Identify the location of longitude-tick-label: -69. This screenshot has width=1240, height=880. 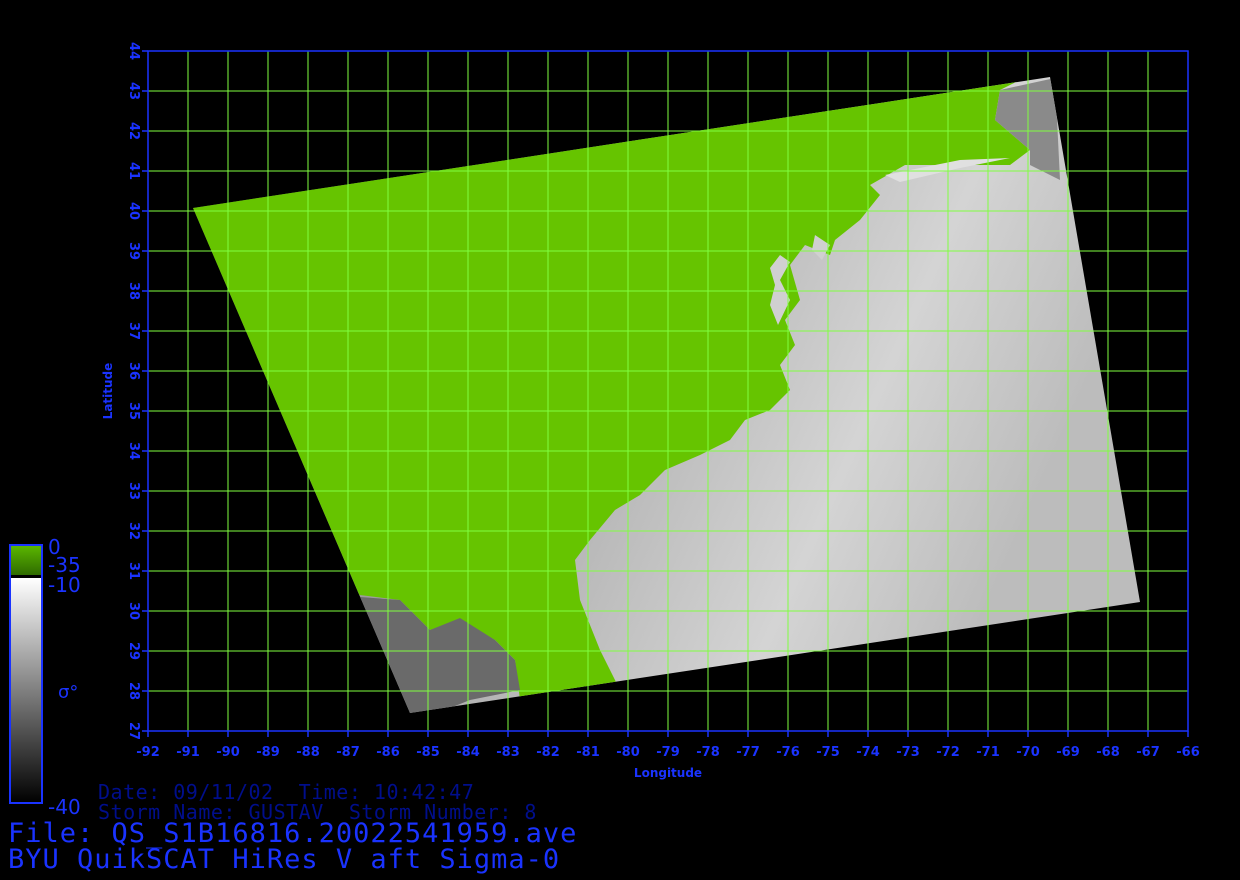
(1068, 752).